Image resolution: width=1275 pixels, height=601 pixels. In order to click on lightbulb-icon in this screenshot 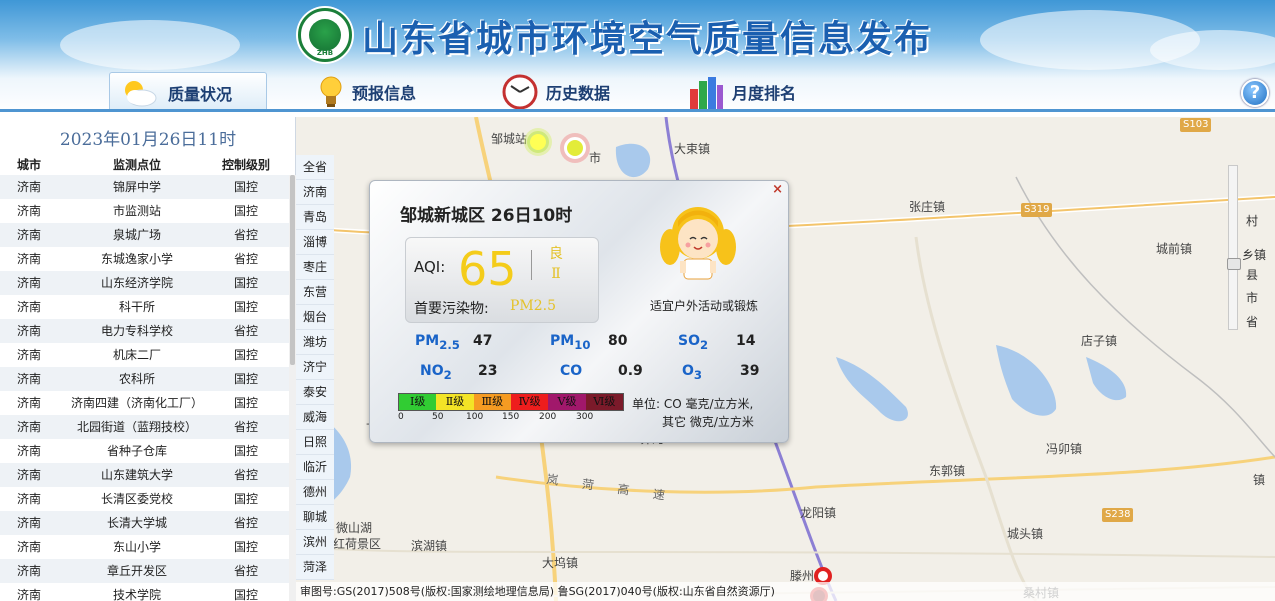, I will do `click(331, 91)`.